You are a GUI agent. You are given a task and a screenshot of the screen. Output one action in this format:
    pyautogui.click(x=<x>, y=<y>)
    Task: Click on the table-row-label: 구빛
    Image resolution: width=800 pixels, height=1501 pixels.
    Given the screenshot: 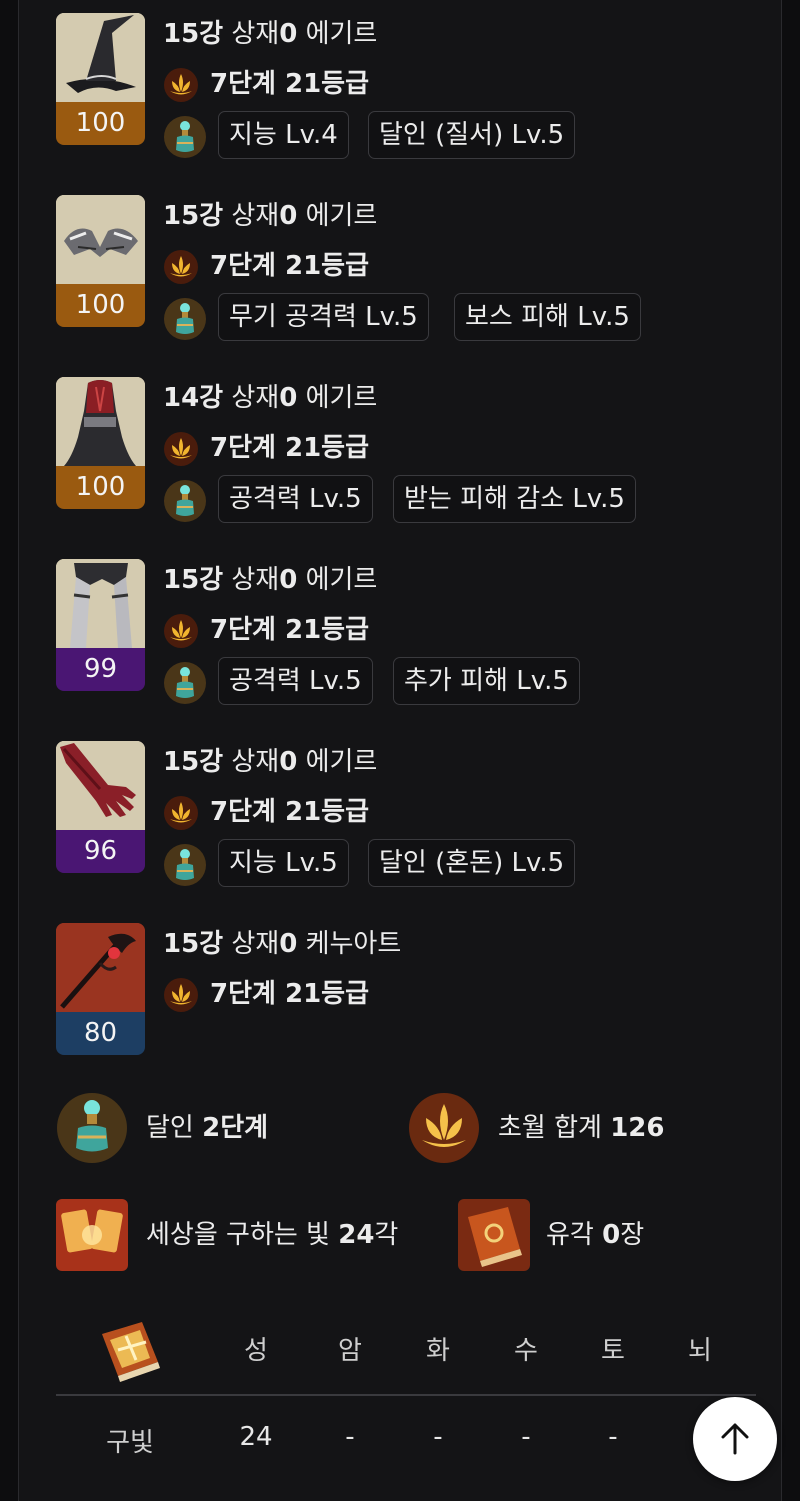 What is the action you would take?
    pyautogui.click(x=130, y=1443)
    